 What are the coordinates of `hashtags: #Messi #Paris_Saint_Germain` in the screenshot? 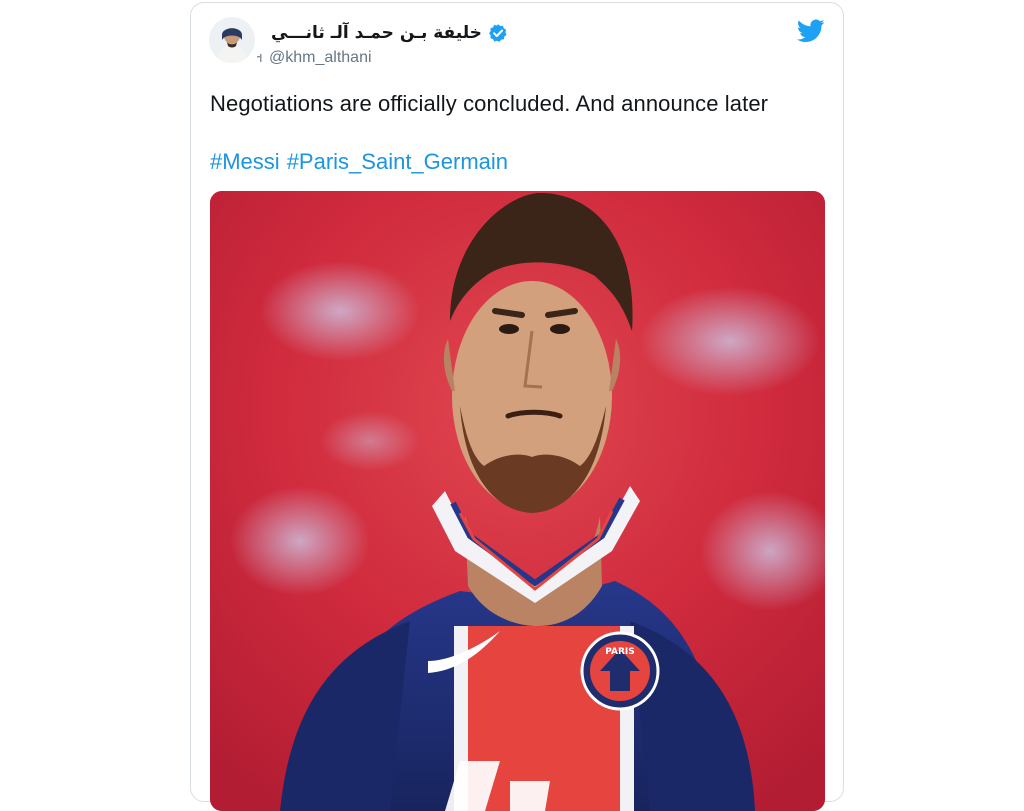 It's located at (359, 162).